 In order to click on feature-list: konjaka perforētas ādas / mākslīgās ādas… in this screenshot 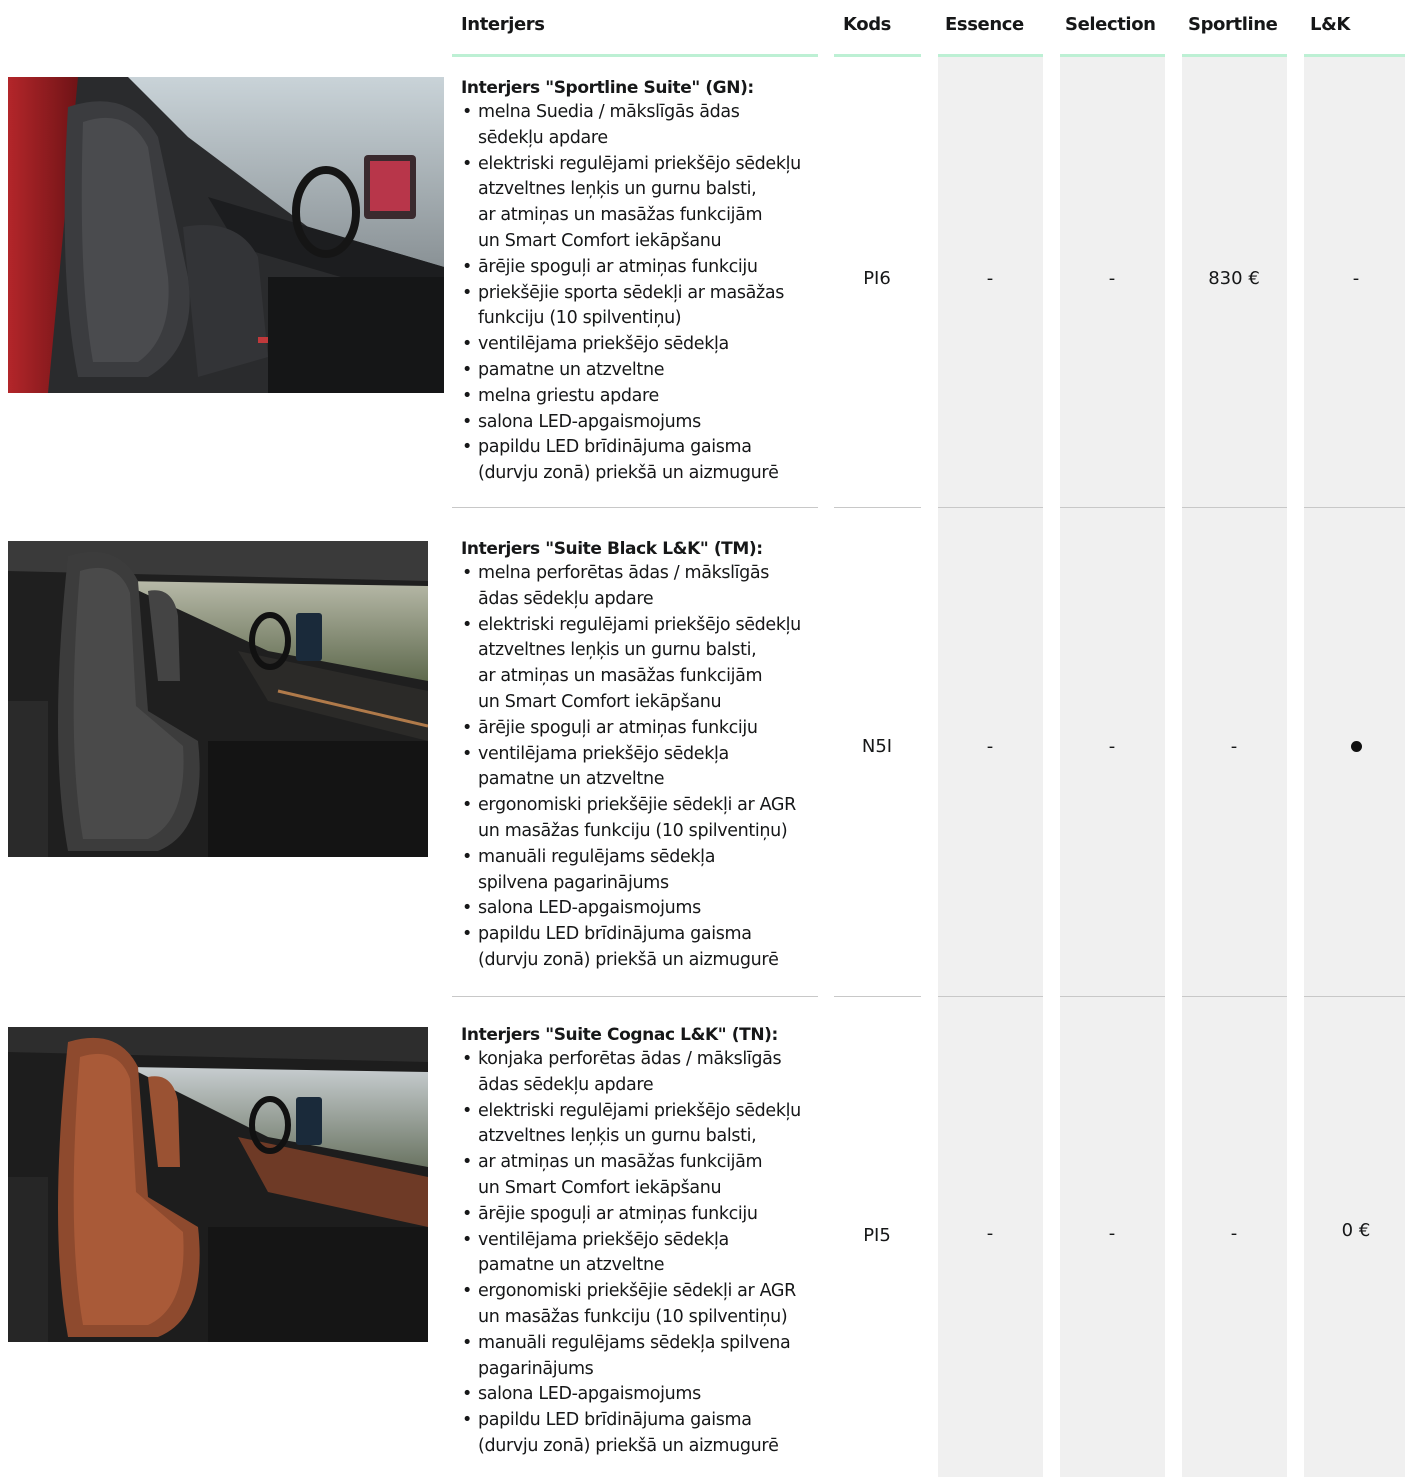, I will do `click(631, 1253)`.